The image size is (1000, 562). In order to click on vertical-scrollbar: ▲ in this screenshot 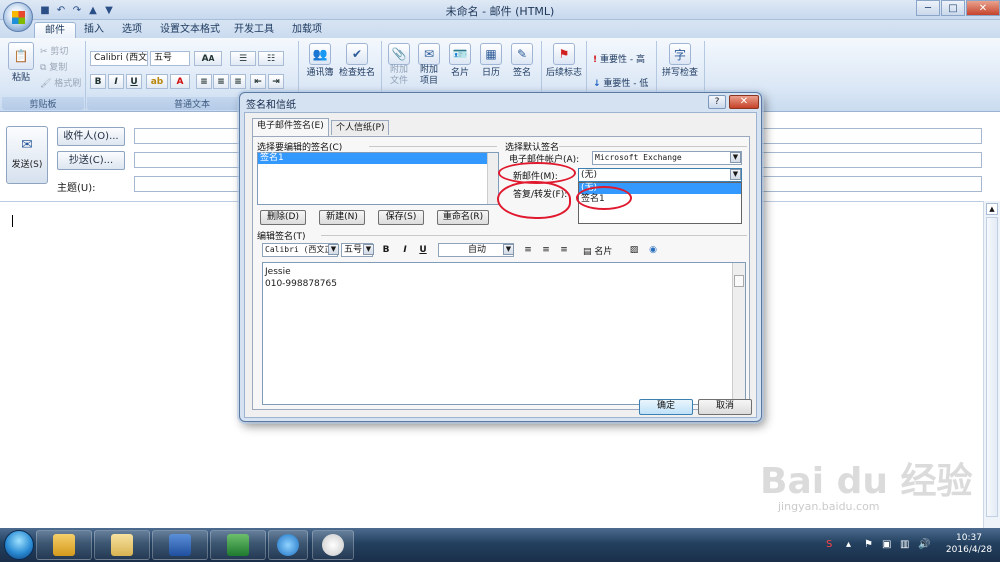, I will do `click(991, 364)`.